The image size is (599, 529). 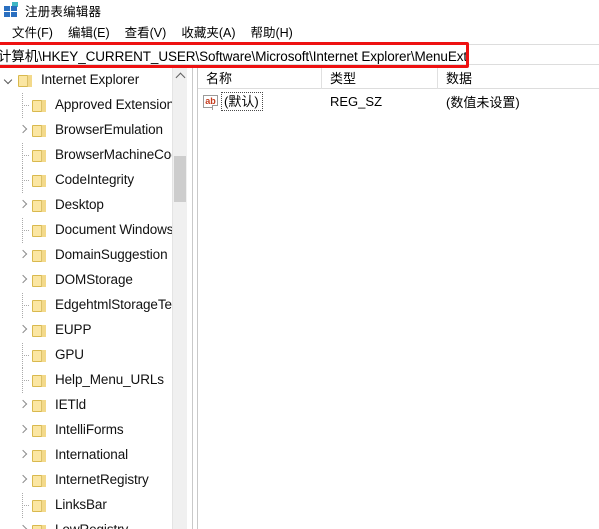 I want to click on tree-item-domainsuggestion: DomainSuggestion, so click(x=93, y=255).